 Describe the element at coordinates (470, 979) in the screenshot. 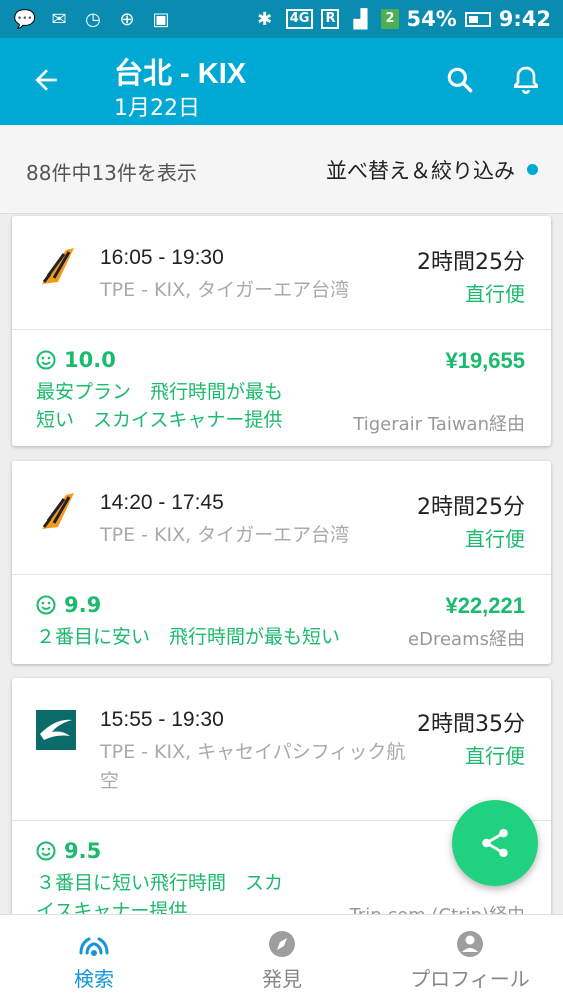

I see `nav-label: プロフィール` at that location.